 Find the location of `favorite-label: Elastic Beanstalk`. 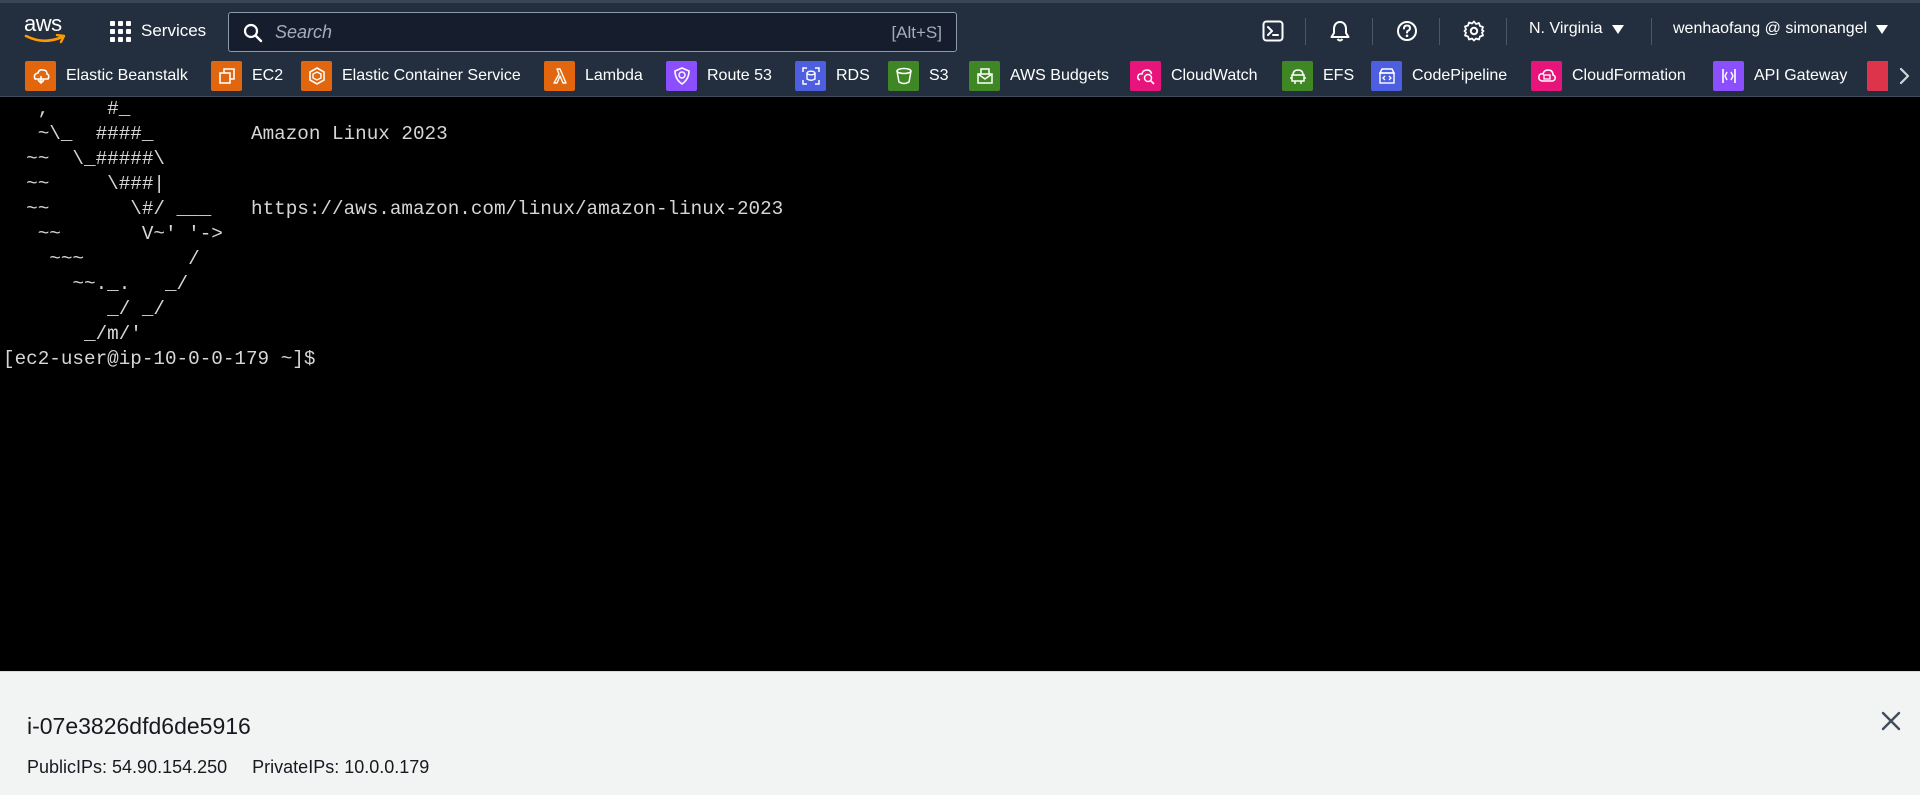

favorite-label: Elastic Beanstalk is located at coordinates (127, 75).